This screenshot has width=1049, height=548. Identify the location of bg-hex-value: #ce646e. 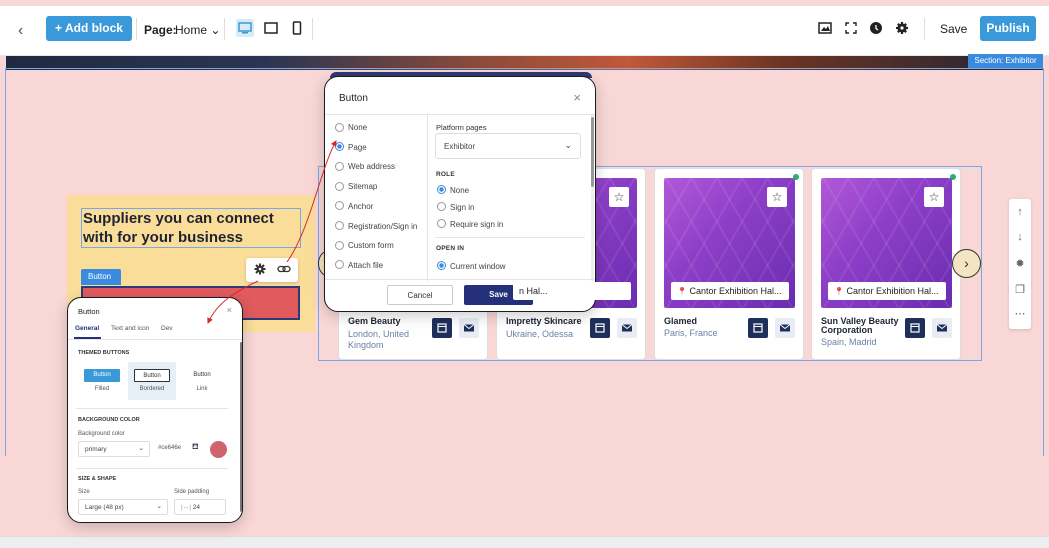
(169, 448).